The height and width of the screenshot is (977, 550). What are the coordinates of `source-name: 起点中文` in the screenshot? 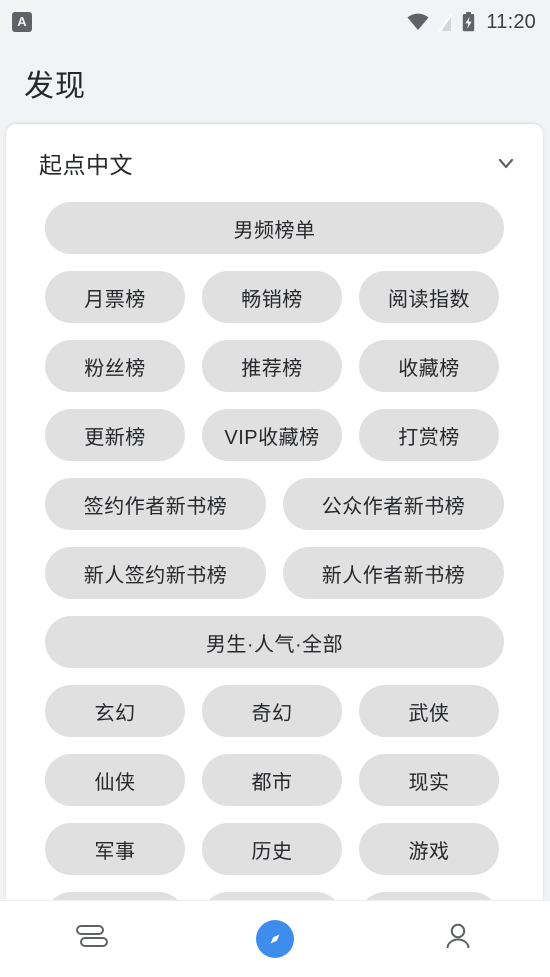 It's located at (86, 165).